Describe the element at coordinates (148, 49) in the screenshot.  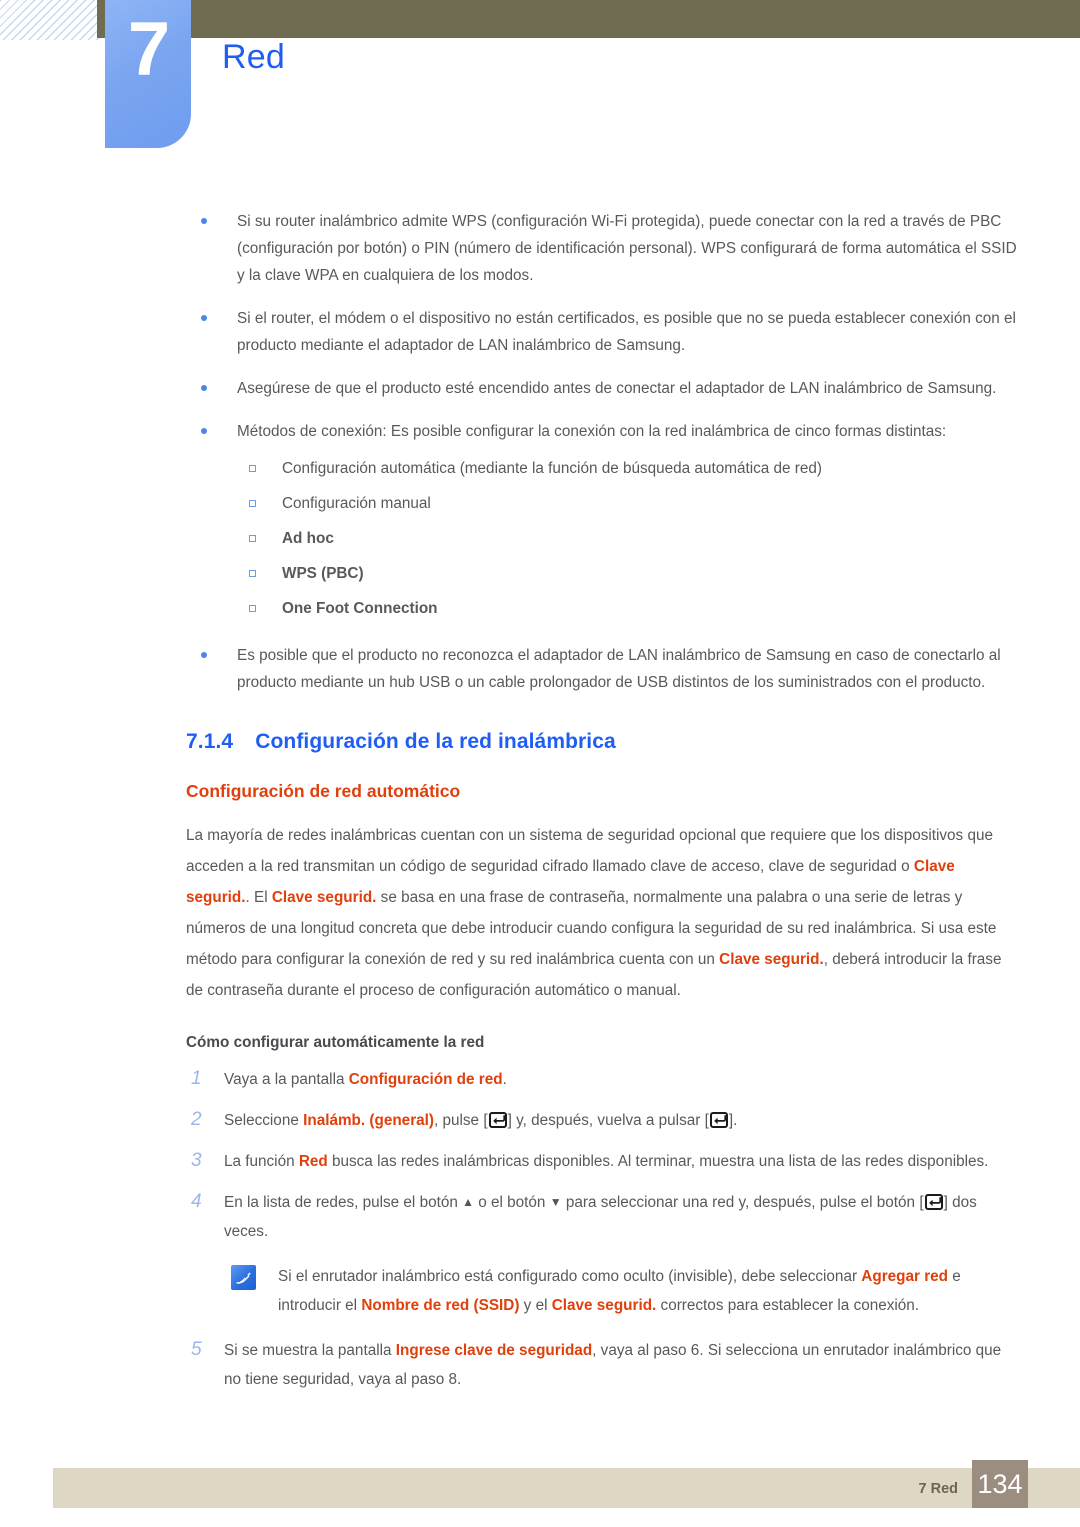
I see `chapter-number: 7` at that location.